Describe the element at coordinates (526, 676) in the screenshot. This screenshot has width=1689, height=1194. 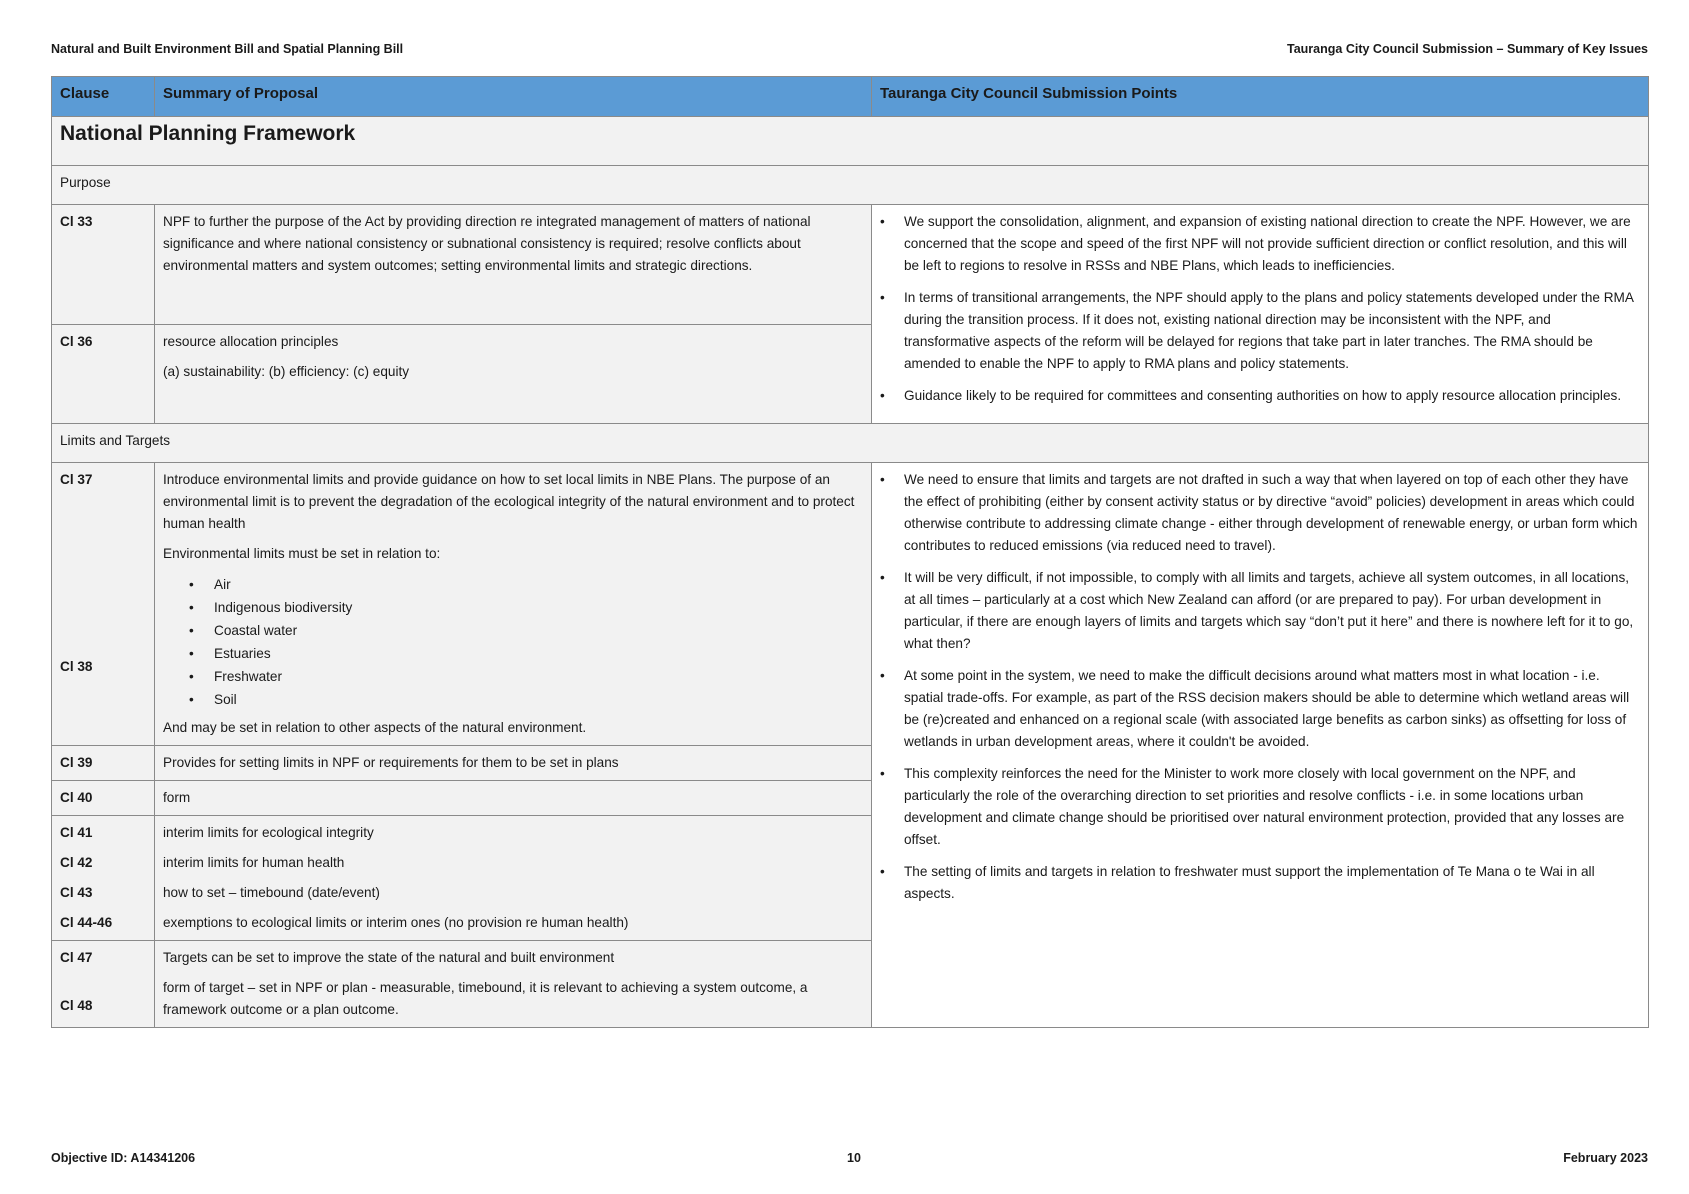
I see `list-item: Freshwater` at that location.